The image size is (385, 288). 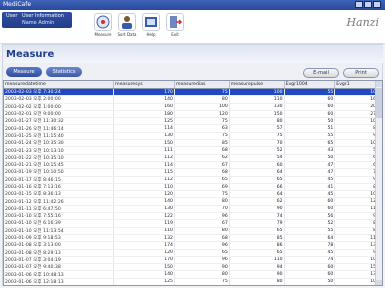 I want to click on table-cell: 270, so click(x=357, y=114).